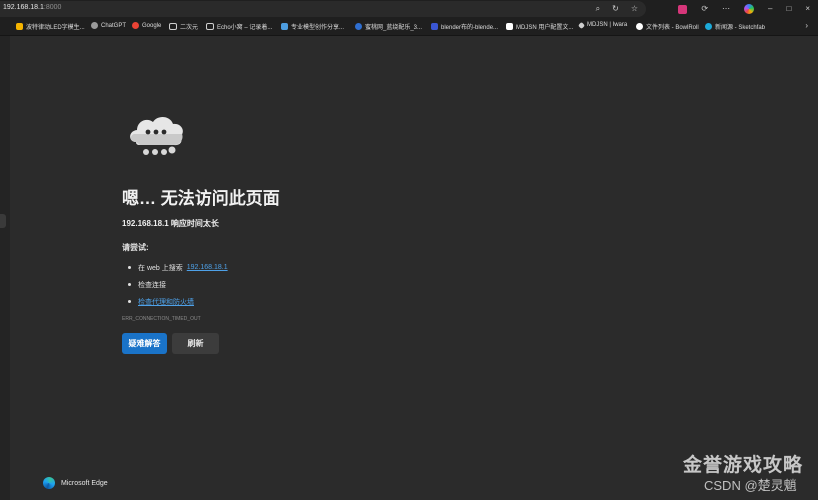 The image size is (818, 500). What do you see at coordinates (5, 268) in the screenshot?
I see `sidebar-strip` at bounding box center [5, 268].